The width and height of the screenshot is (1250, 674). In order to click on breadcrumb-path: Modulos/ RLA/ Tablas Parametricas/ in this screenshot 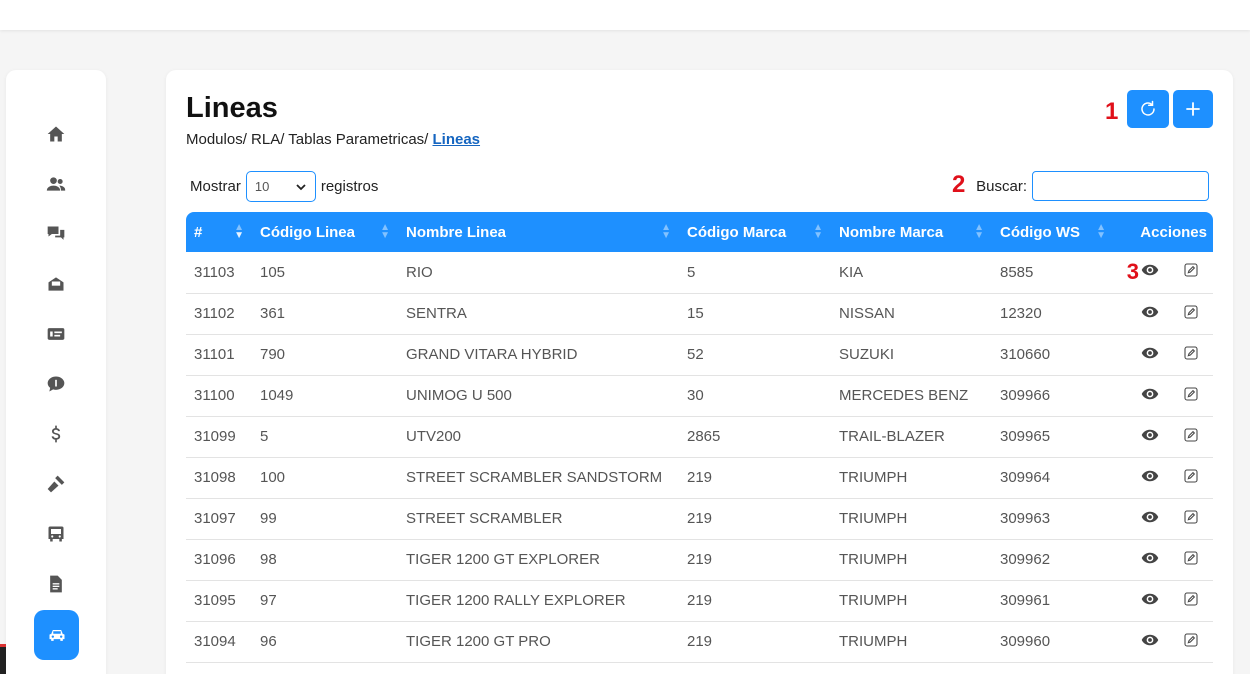, I will do `click(309, 139)`.